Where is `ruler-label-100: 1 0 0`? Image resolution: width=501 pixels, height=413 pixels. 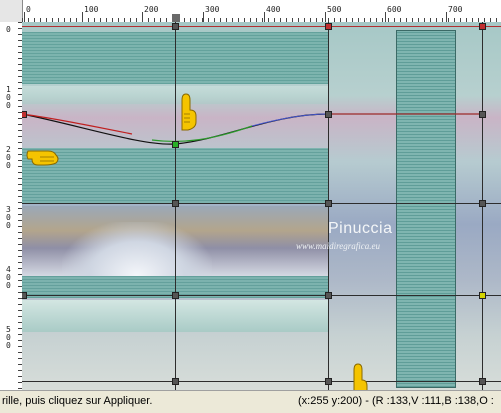 ruler-label-100: 1 0 0 is located at coordinates (8, 97).